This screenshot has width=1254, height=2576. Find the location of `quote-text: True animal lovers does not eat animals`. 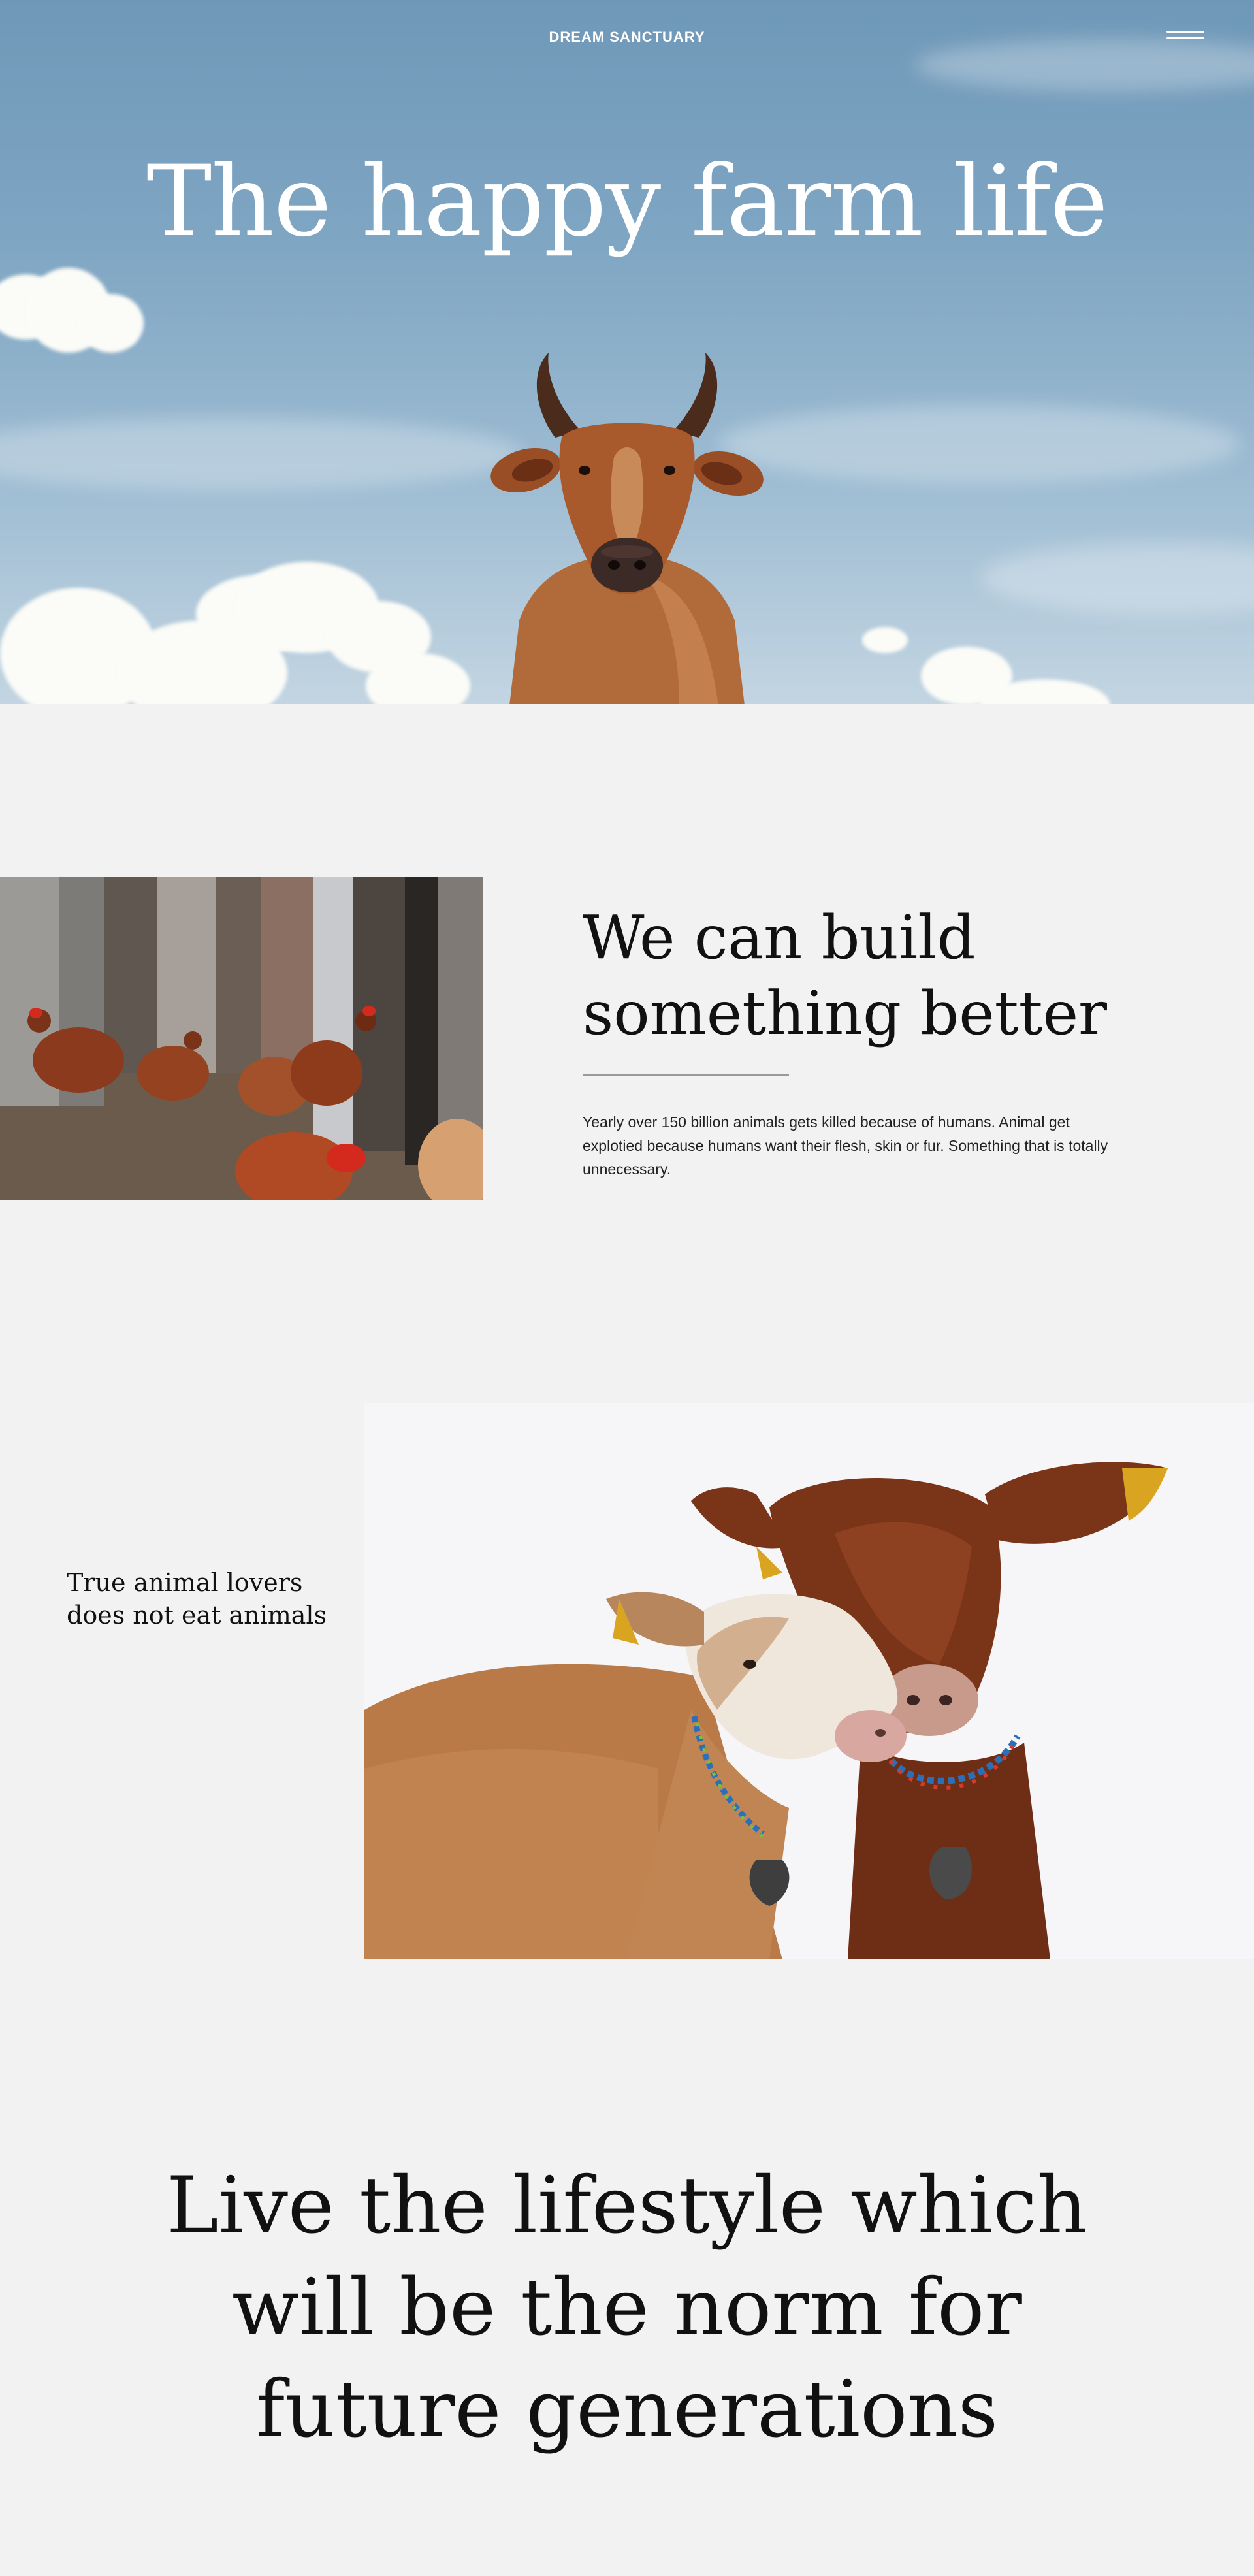

quote-text: True animal lovers does not eat animals is located at coordinates (197, 1599).